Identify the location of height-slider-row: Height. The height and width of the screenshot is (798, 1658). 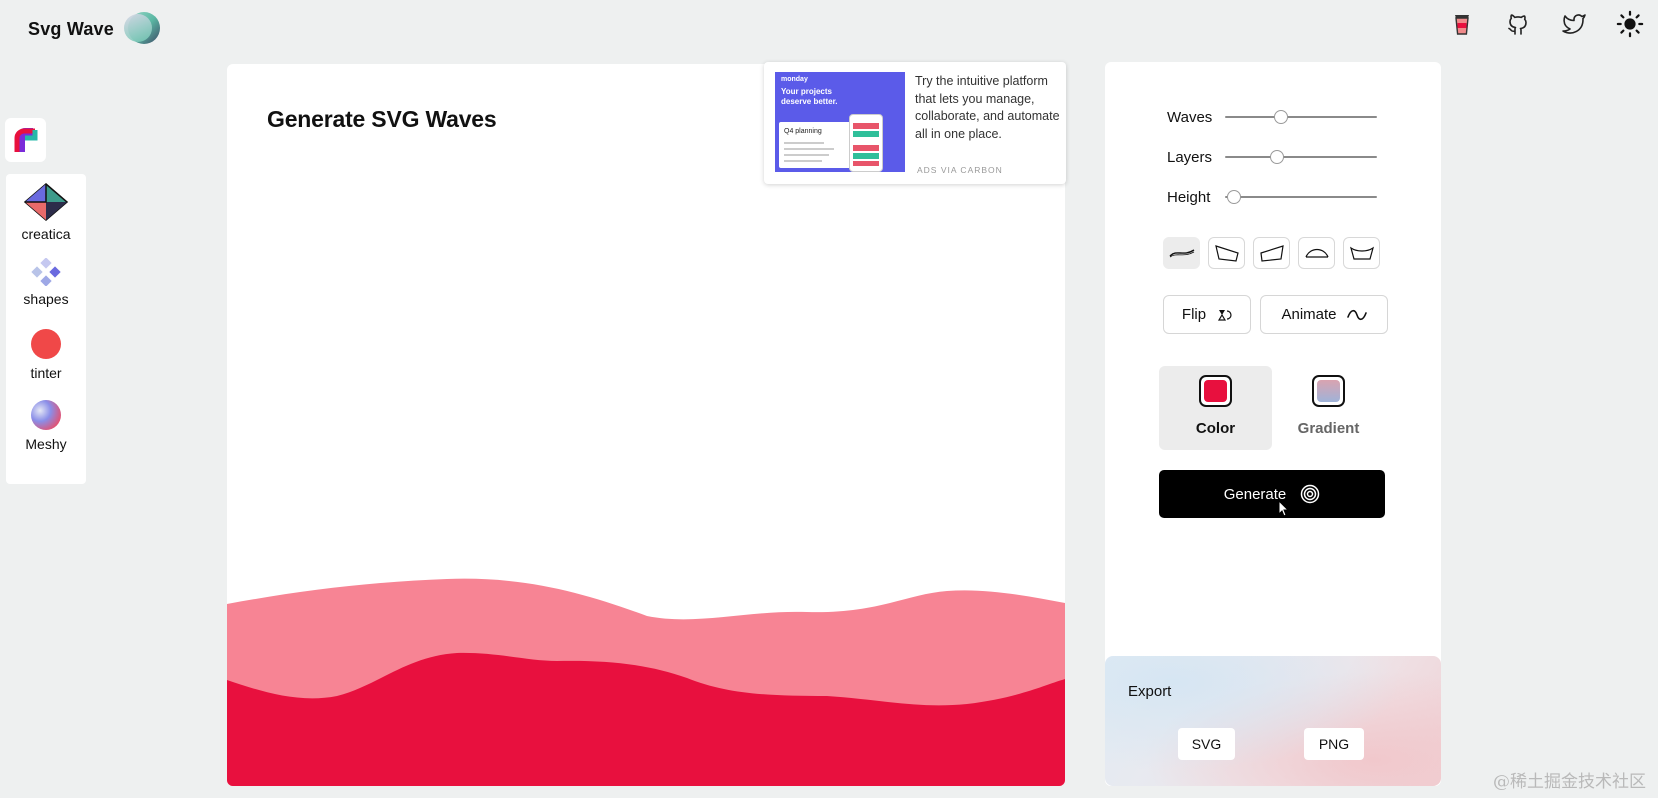
(1277, 197).